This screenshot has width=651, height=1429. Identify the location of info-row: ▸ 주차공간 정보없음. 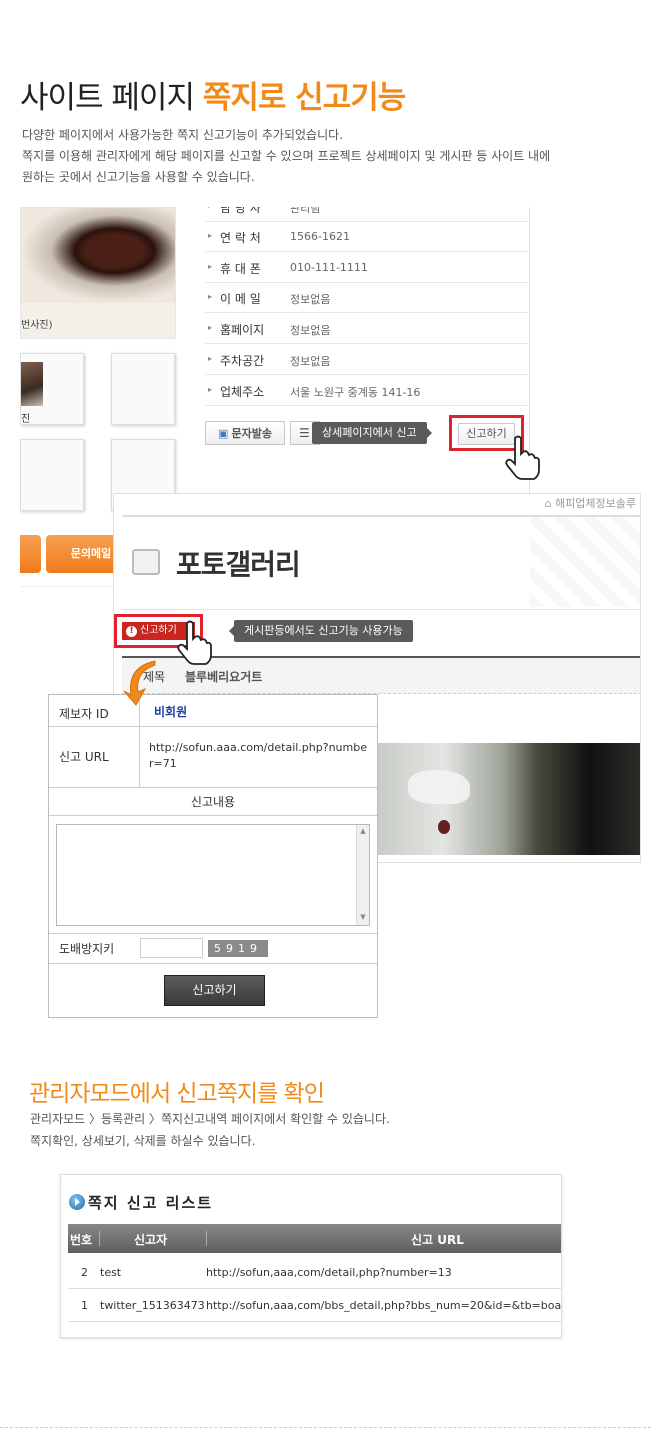
(366, 359).